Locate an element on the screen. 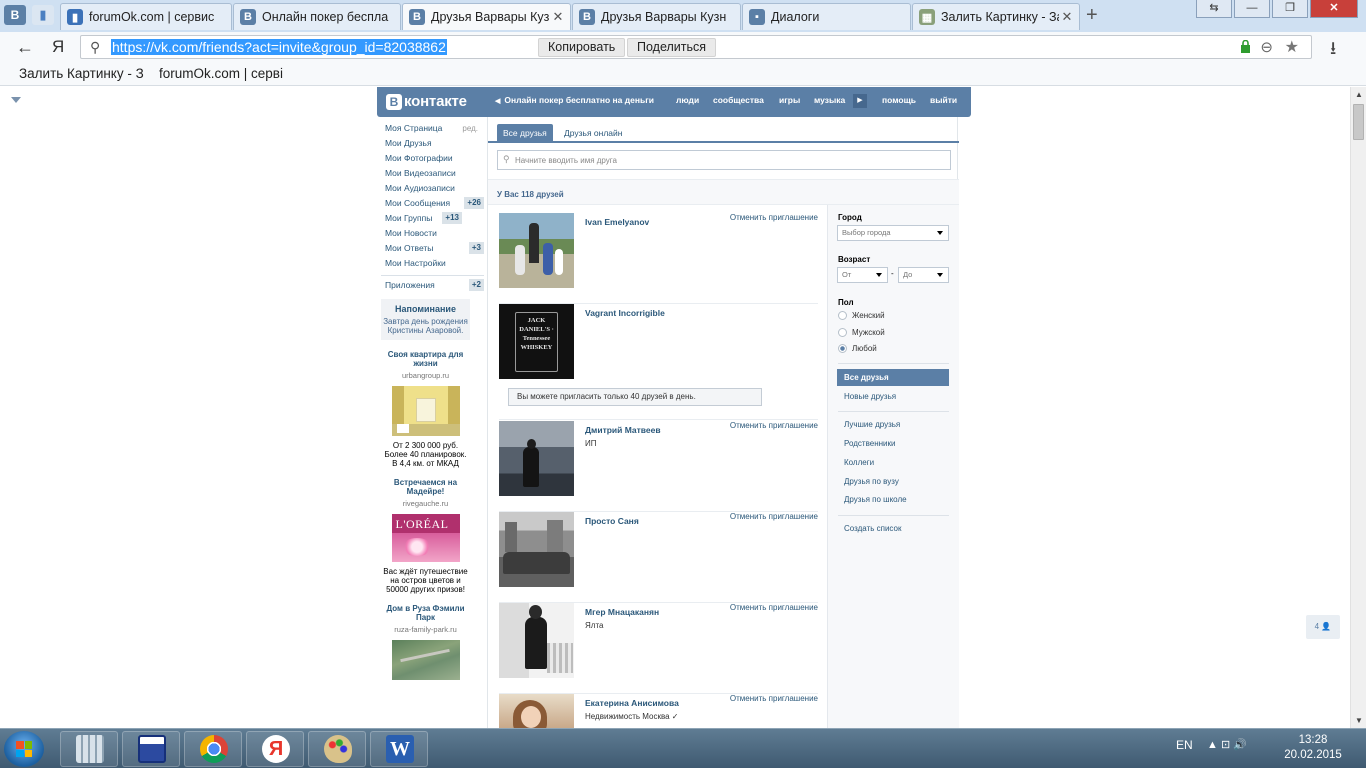  menu-my-audio: Мои Аудиозаписи is located at coordinates (432, 188).